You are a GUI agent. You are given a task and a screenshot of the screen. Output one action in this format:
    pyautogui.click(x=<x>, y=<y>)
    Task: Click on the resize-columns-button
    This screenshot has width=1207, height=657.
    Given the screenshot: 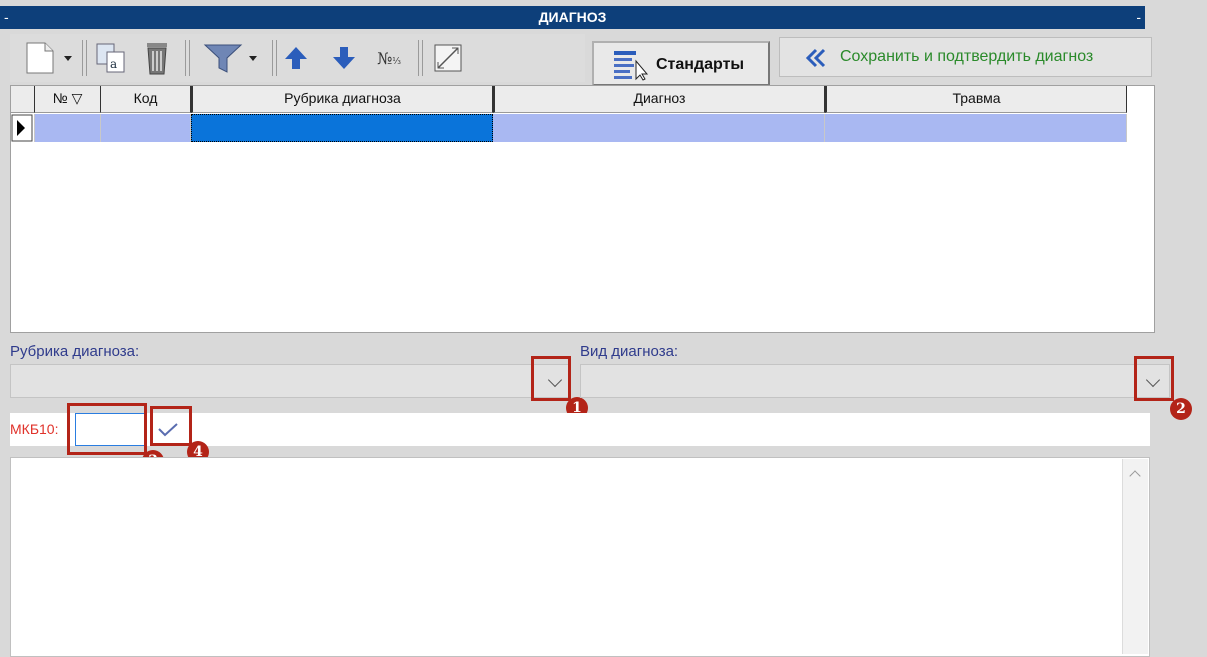 What is the action you would take?
    pyautogui.click(x=448, y=58)
    